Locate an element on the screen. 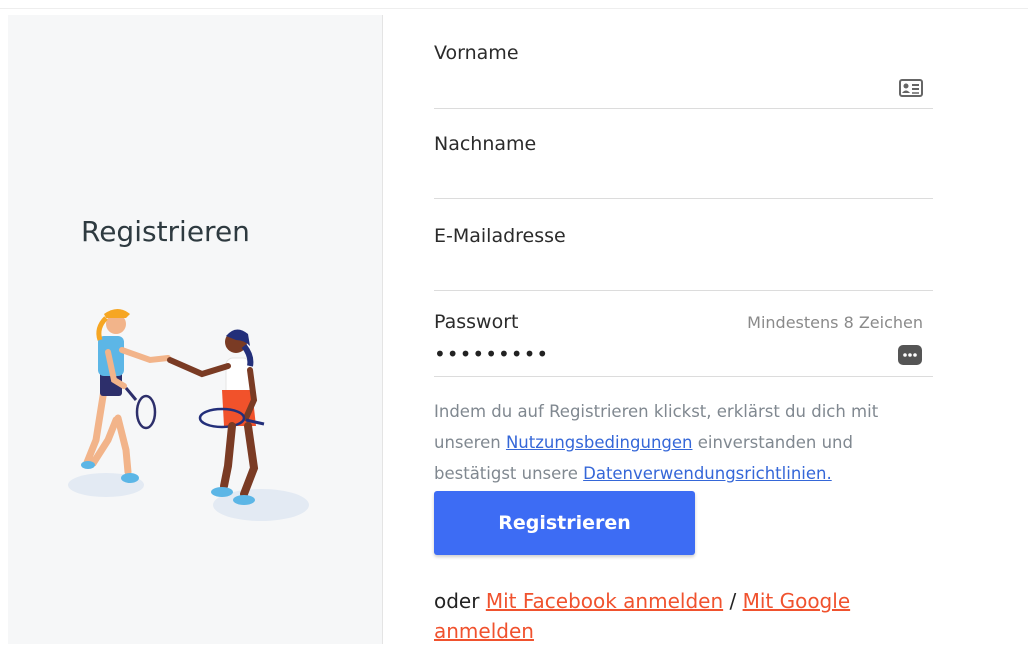 The image size is (1028, 646). password-field: Passwort Mindestens 8 Zeichen ••••••••• is located at coordinates (683, 341).